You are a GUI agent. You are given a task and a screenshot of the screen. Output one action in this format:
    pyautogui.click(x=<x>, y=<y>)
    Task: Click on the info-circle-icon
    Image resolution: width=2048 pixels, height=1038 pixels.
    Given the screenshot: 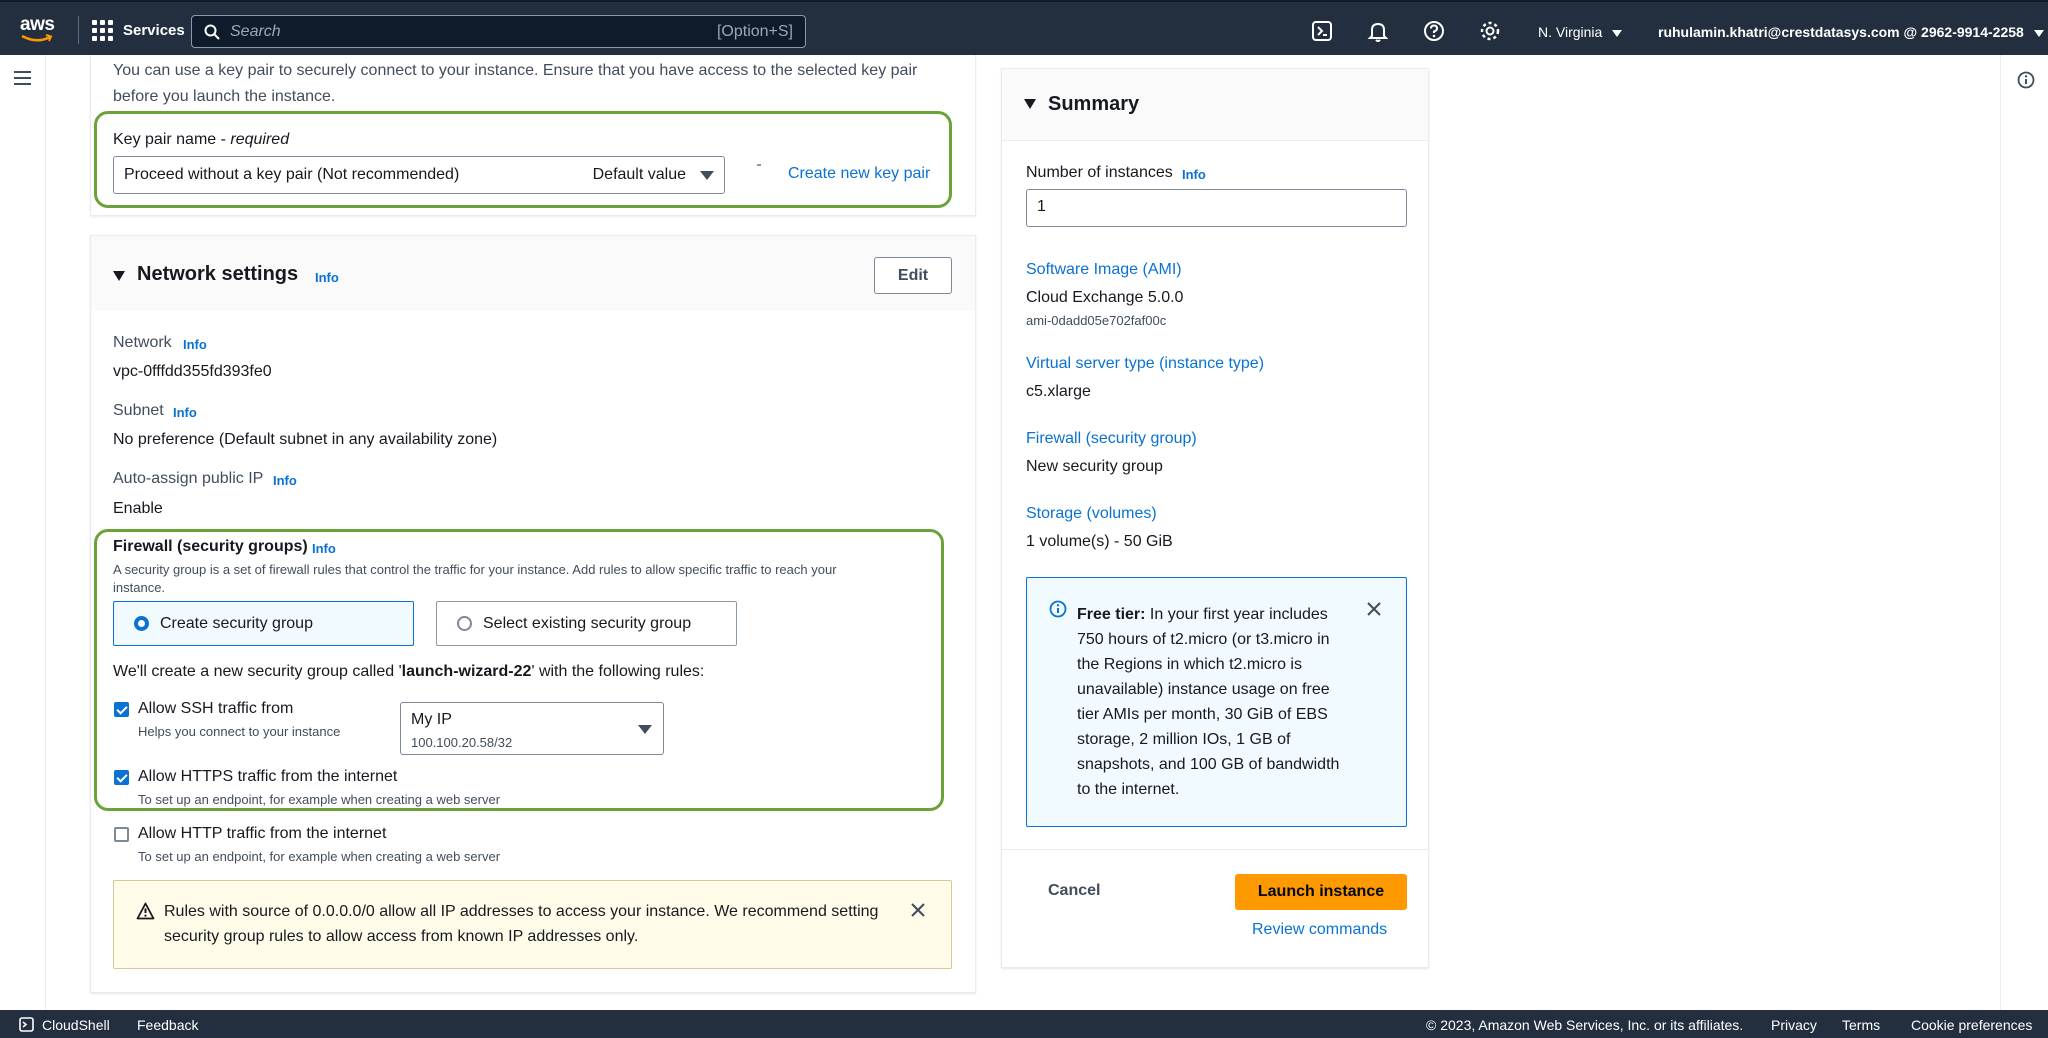 What is the action you would take?
    pyautogui.click(x=2026, y=80)
    